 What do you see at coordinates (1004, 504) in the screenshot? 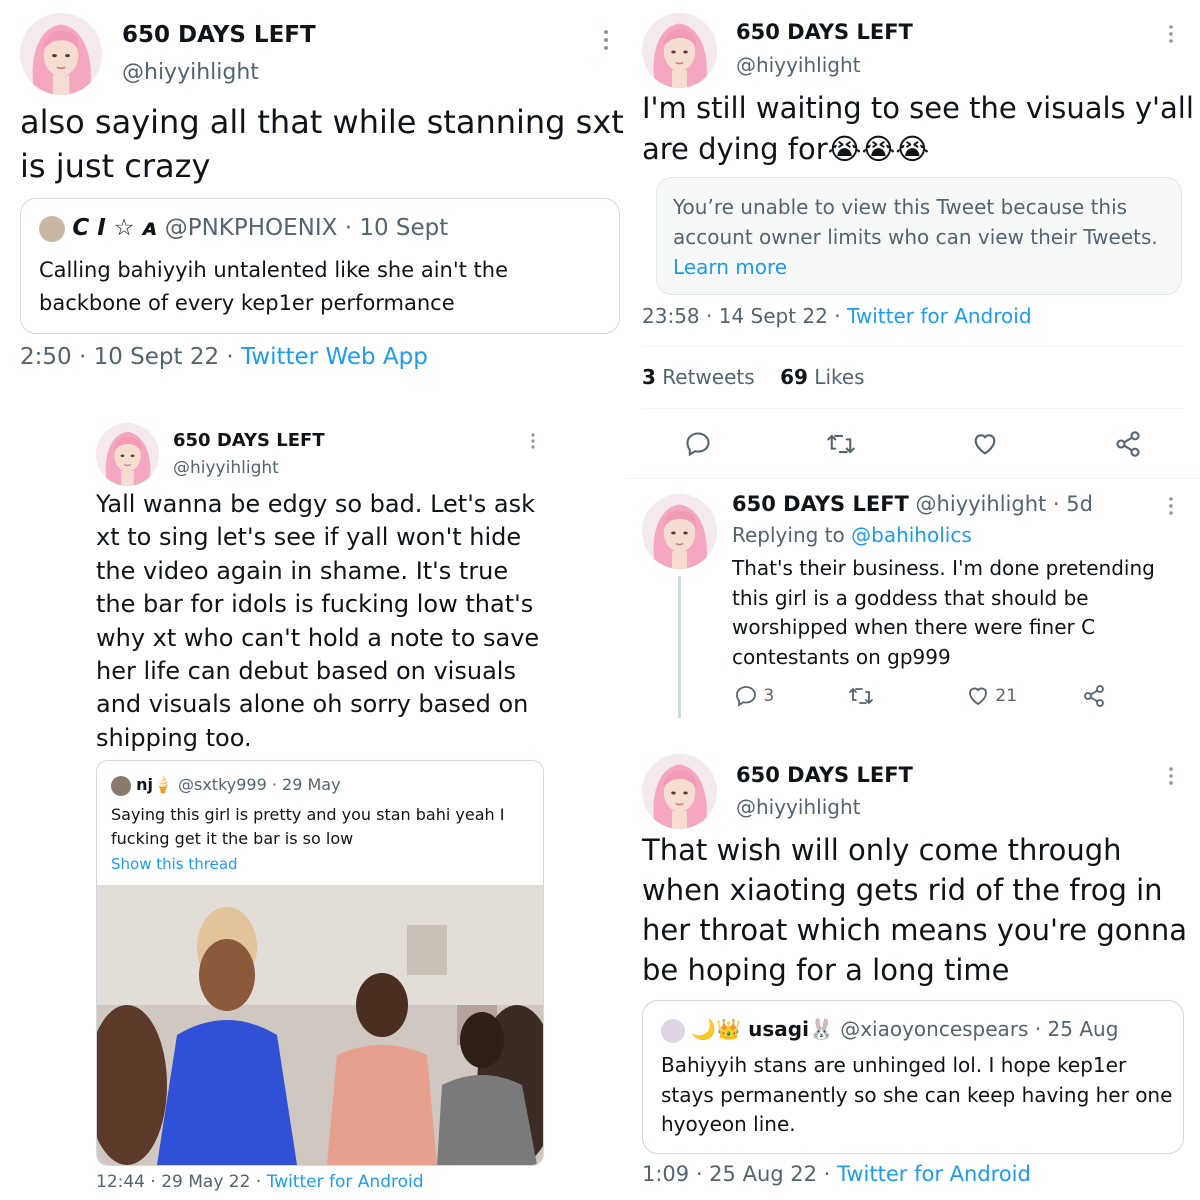
I see `user-handle: @hiyyihlight · 5d` at bounding box center [1004, 504].